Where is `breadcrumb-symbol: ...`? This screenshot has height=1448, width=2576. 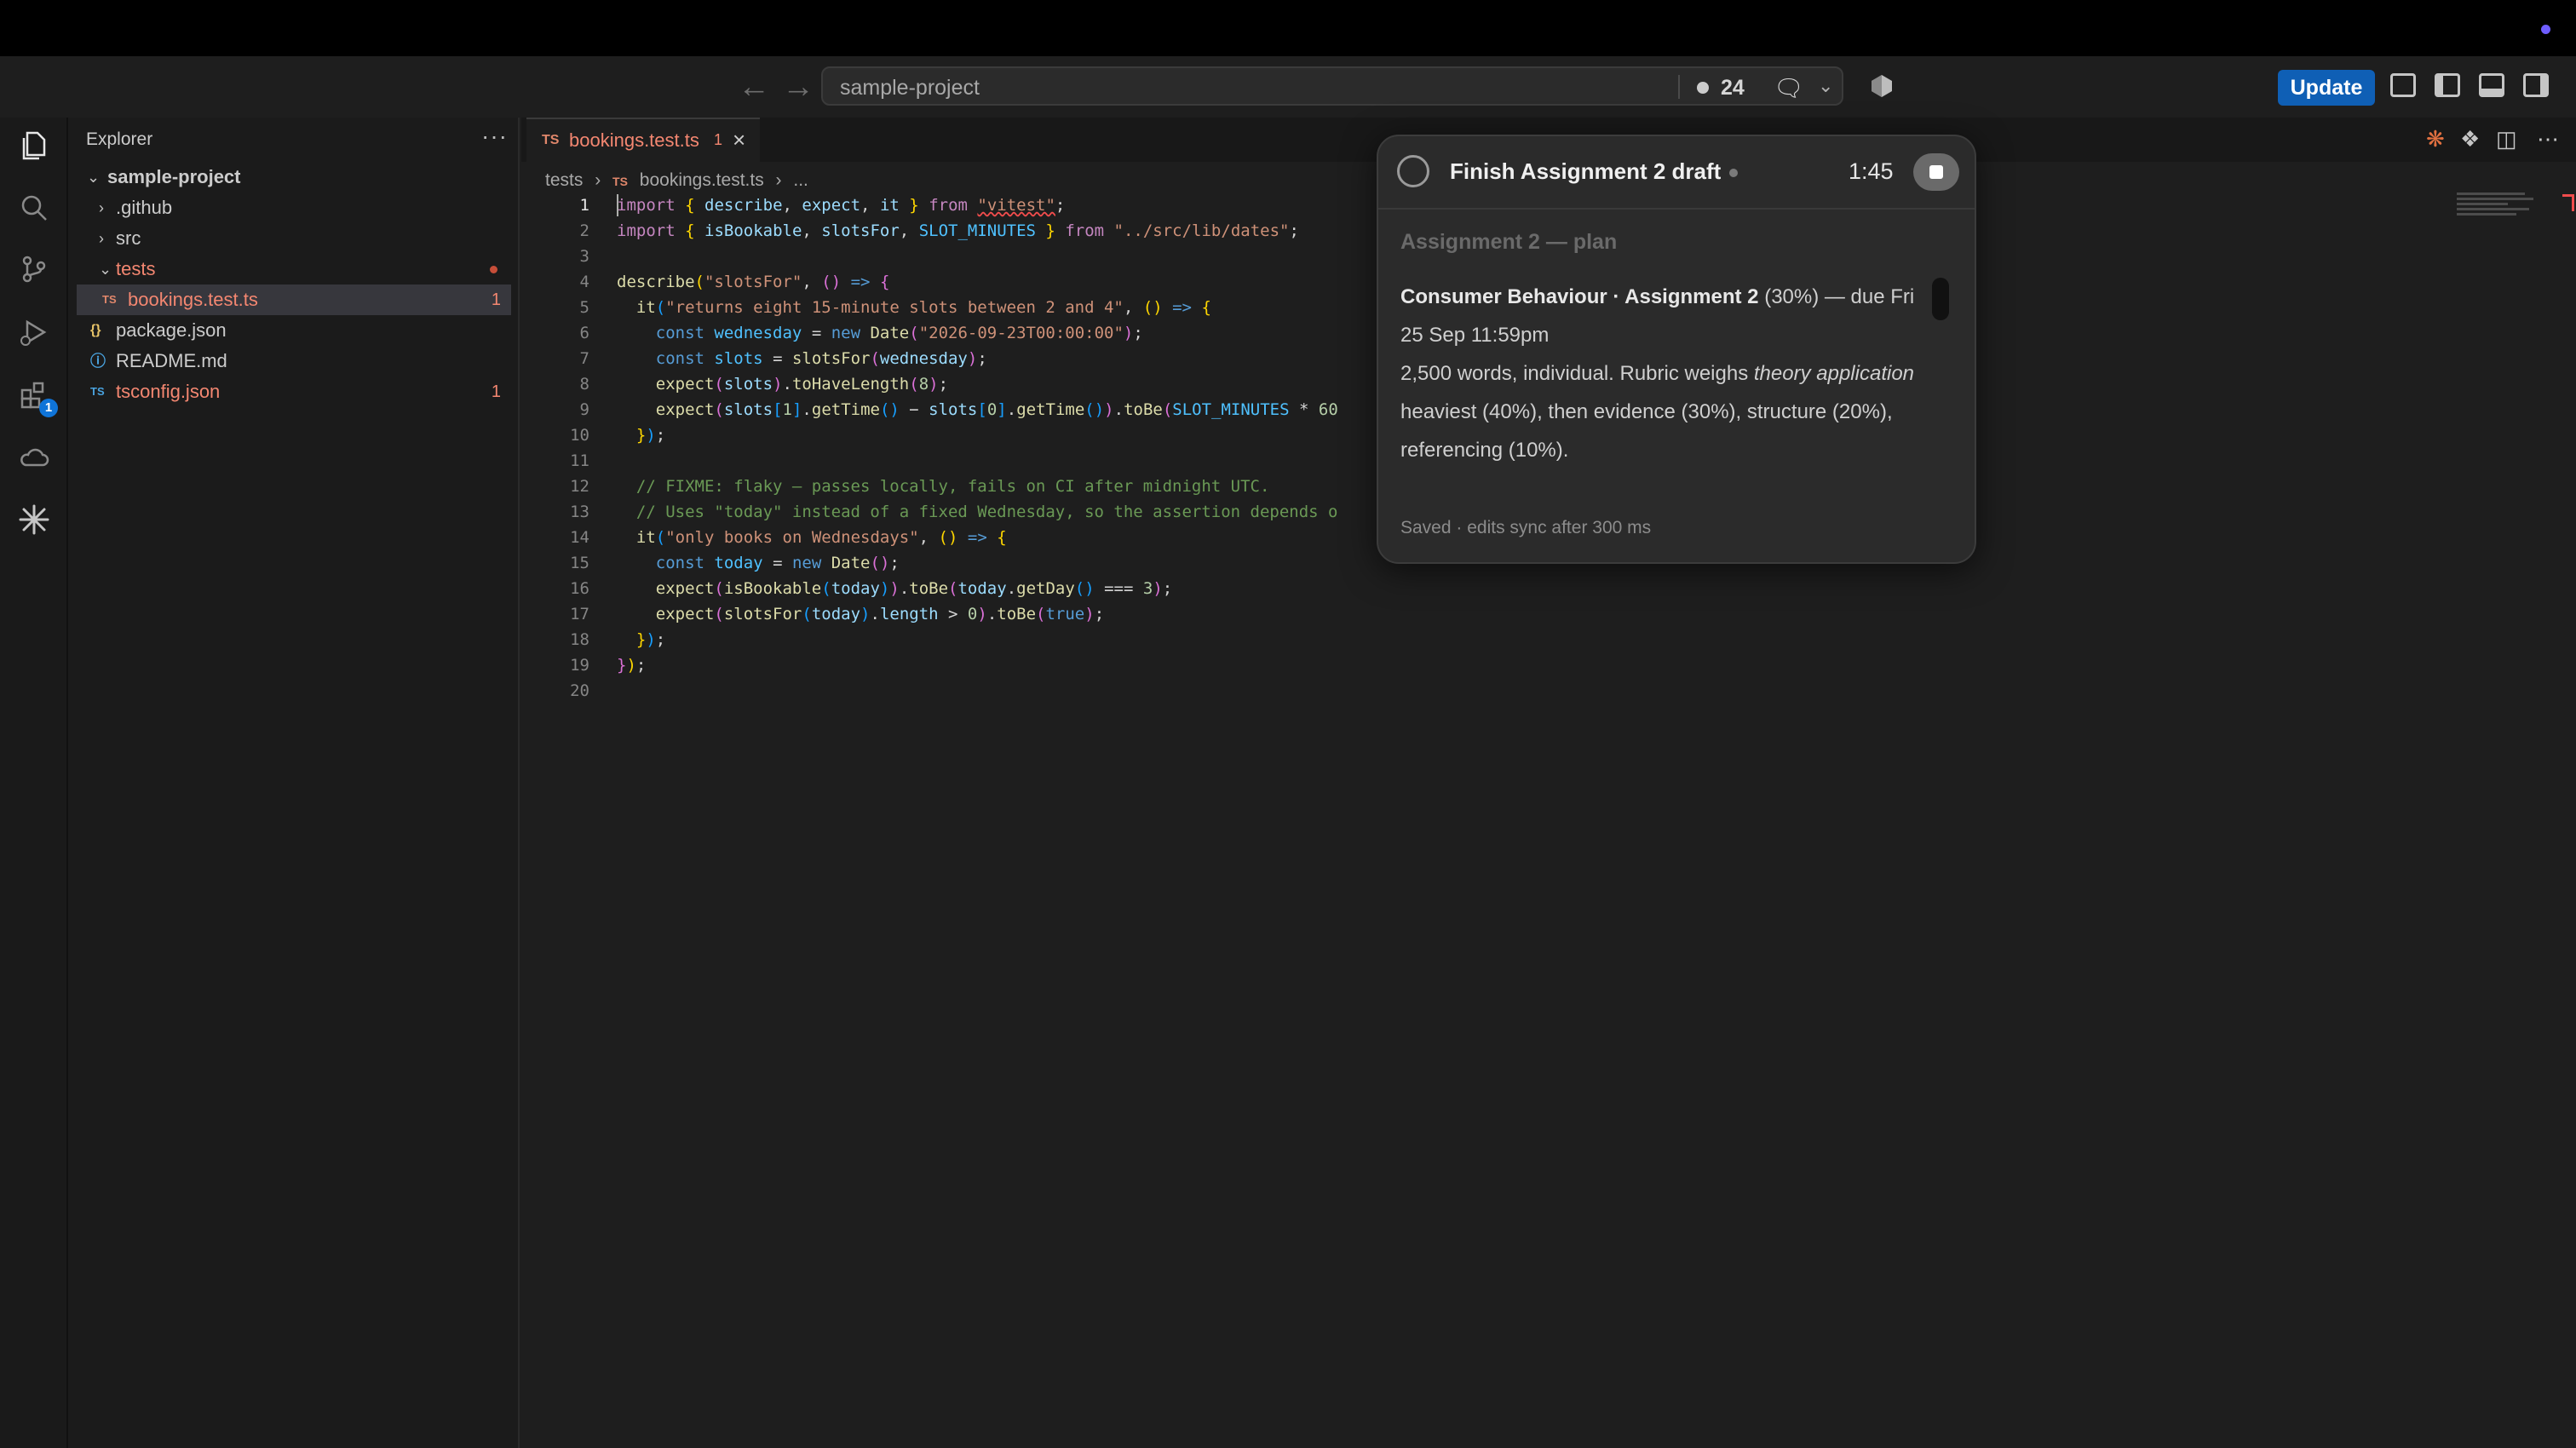 breadcrumb-symbol: ... is located at coordinates (800, 180).